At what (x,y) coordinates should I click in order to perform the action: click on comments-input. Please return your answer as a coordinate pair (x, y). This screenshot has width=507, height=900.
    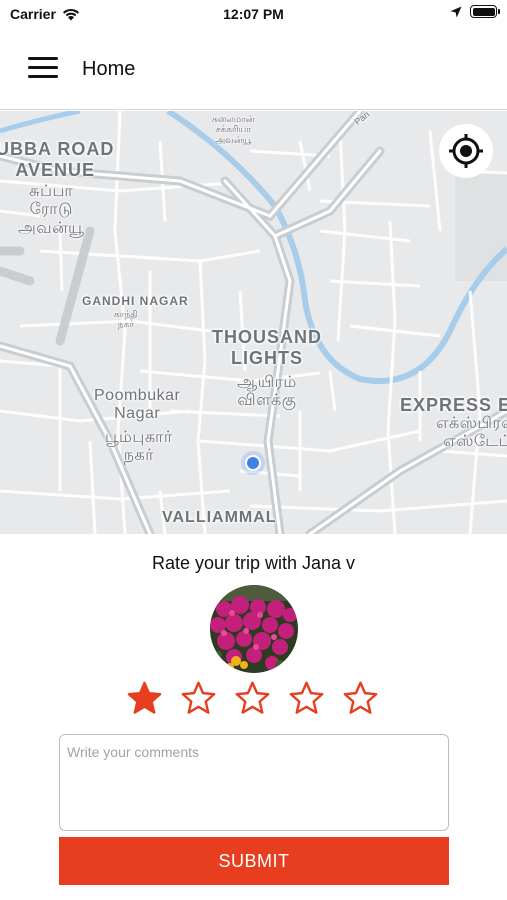
    Looking at the image, I should click on (254, 782).